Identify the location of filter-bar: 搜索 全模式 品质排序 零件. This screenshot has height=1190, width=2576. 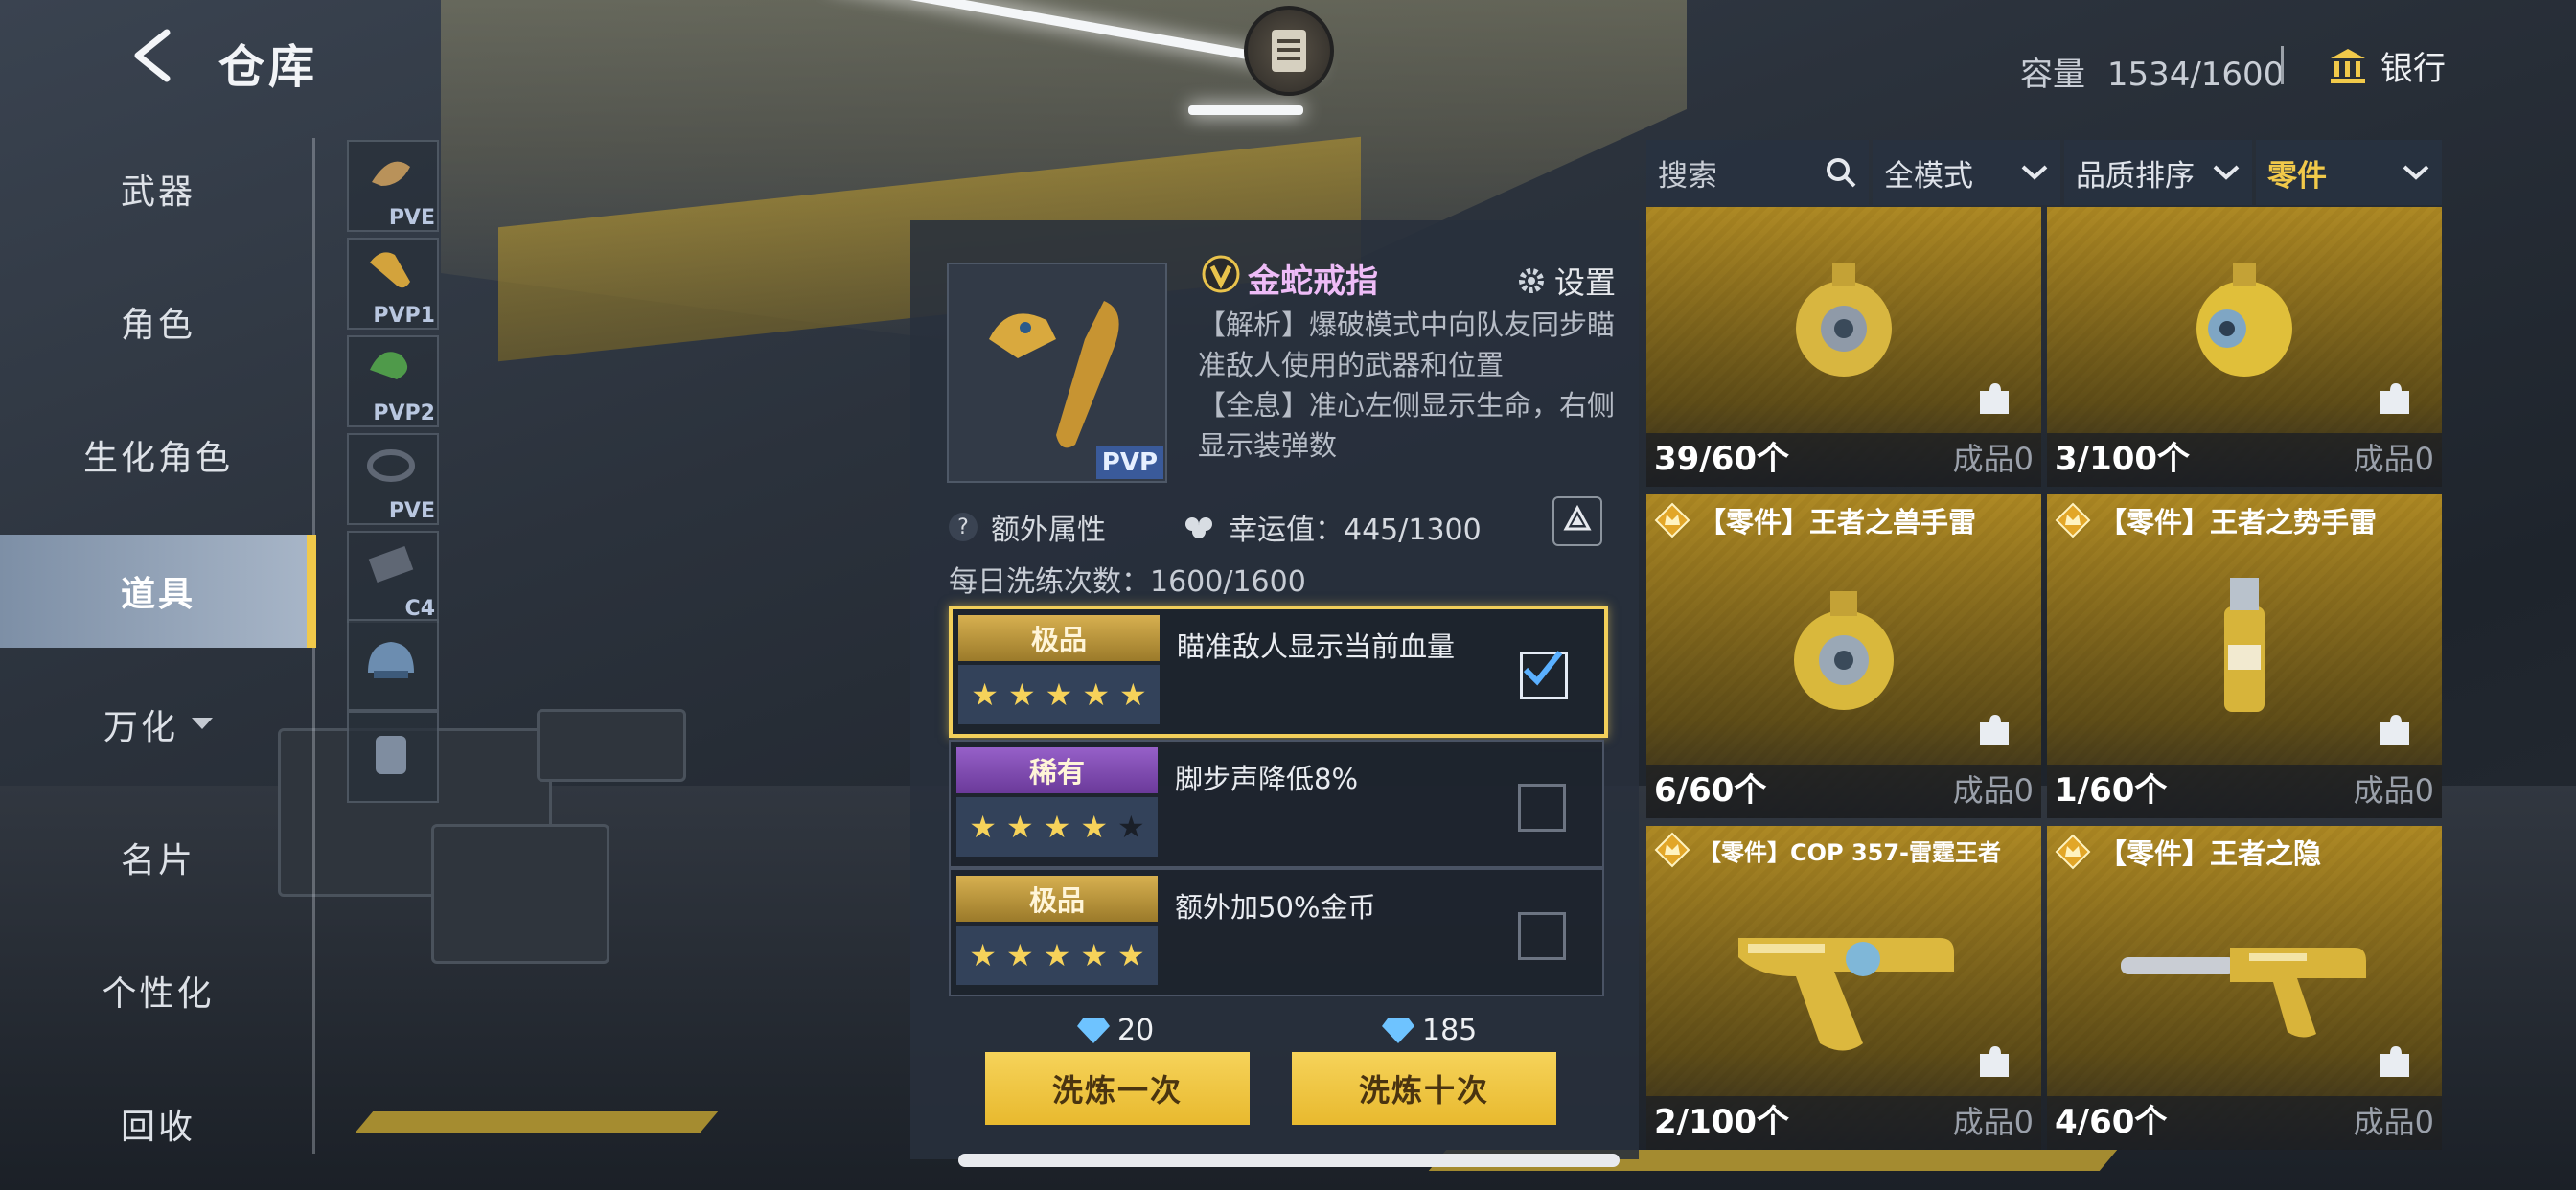
(2044, 172).